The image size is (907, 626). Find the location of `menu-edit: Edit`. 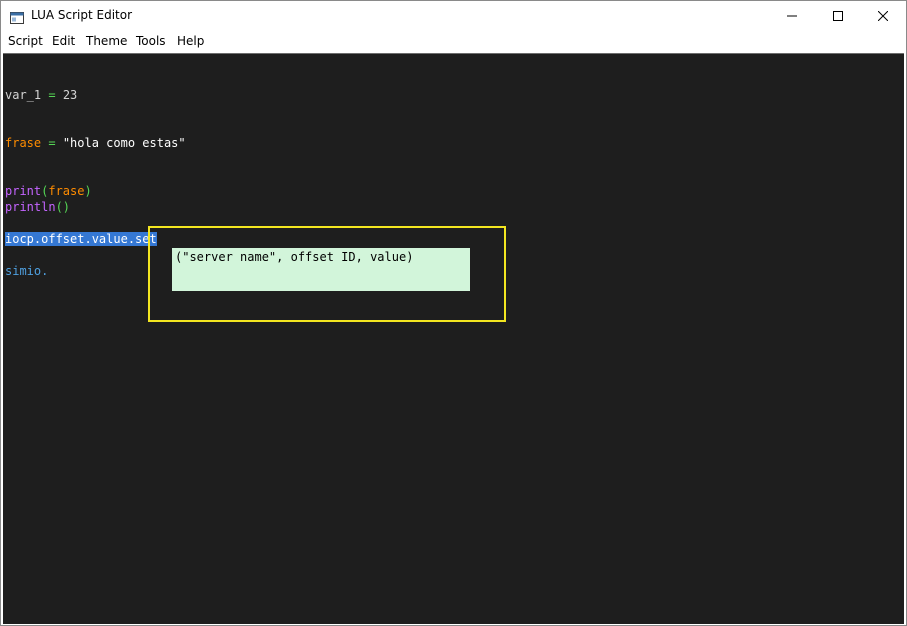

menu-edit: Edit is located at coordinates (63, 41).